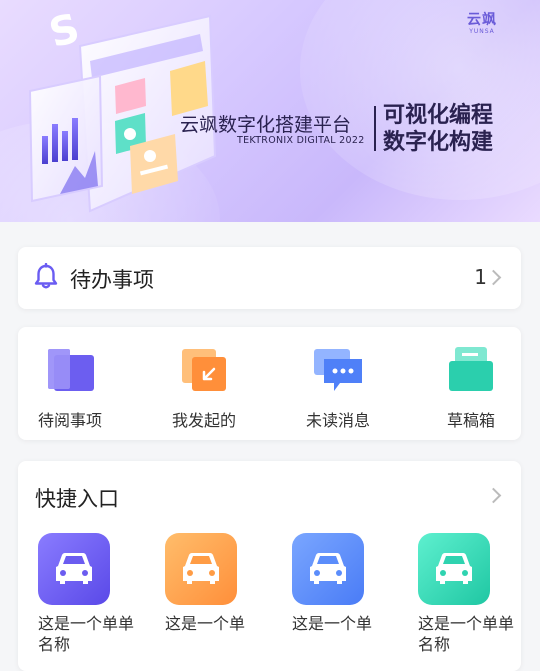 The height and width of the screenshot is (671, 540). What do you see at coordinates (470, 420) in the screenshot?
I see `quick-action-label: 草稿箱` at bounding box center [470, 420].